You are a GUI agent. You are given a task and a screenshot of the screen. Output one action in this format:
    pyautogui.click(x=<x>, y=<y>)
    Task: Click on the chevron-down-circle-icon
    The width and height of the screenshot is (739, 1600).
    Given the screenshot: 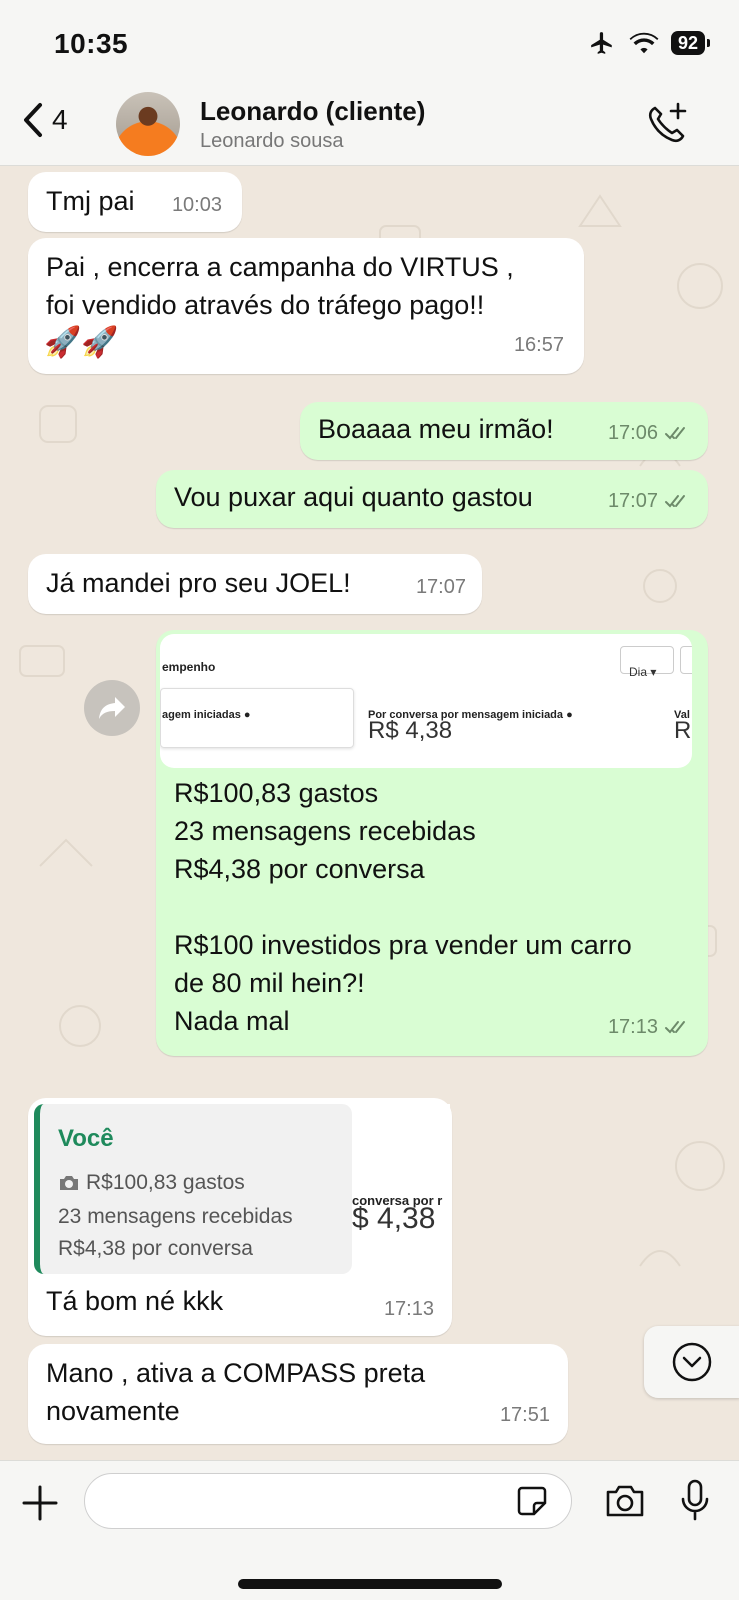 What is the action you would take?
    pyautogui.click(x=692, y=1362)
    